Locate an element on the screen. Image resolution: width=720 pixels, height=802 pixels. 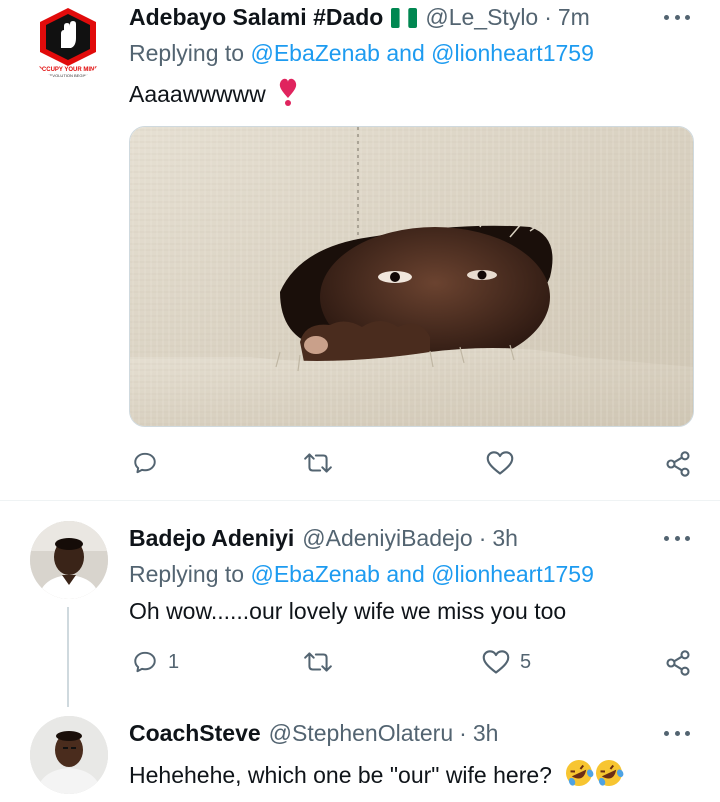
thread-line is located at coordinates (68, 657).